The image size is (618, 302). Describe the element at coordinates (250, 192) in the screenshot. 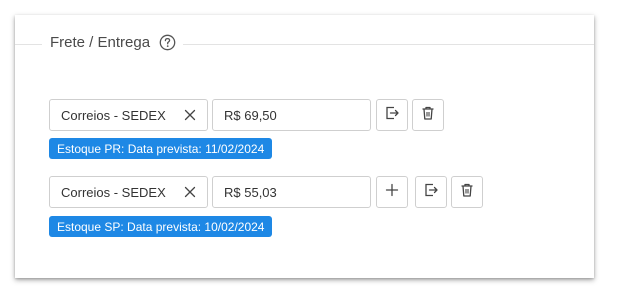

I see `price-value: R$ 55,03` at that location.